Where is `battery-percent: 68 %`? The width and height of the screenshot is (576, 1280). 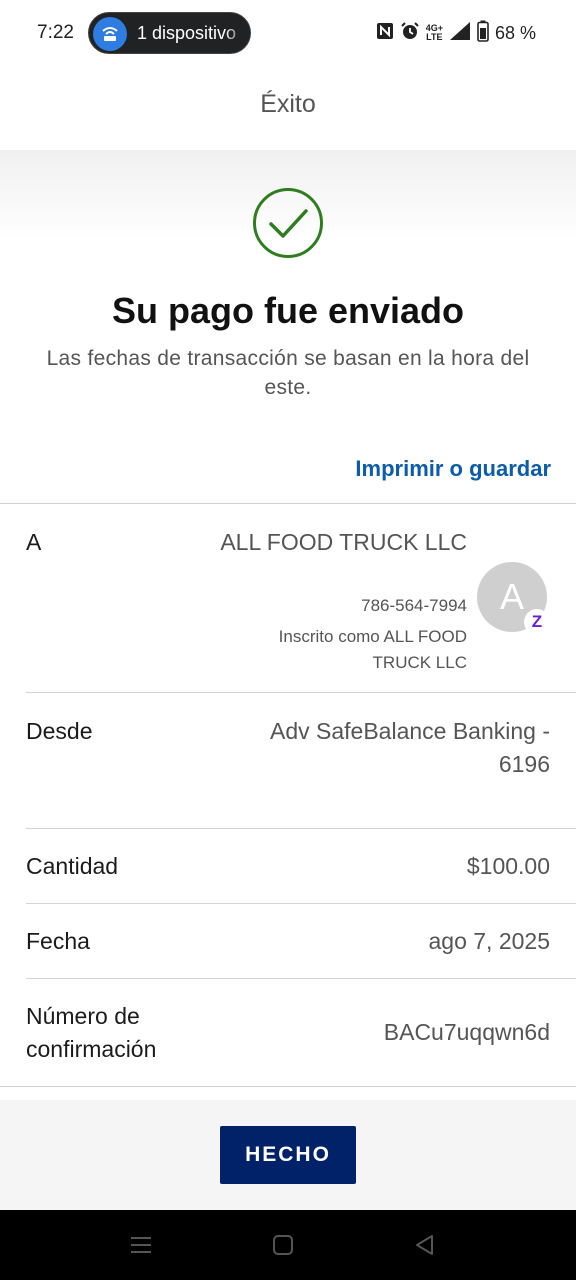
battery-percent: 68 % is located at coordinates (515, 32).